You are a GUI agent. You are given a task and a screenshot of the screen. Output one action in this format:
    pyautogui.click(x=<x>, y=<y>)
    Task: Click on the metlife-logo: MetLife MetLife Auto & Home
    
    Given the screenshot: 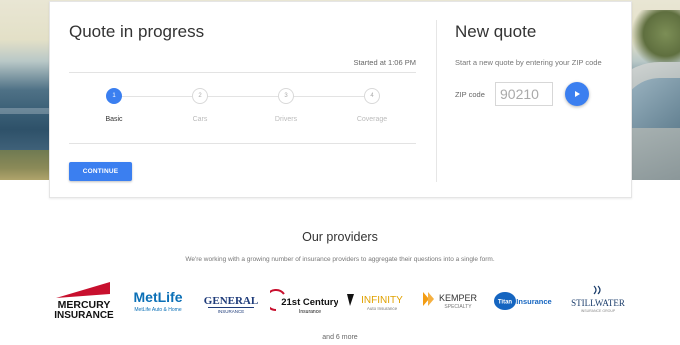 What is the action you would take?
    pyautogui.click(x=158, y=301)
    